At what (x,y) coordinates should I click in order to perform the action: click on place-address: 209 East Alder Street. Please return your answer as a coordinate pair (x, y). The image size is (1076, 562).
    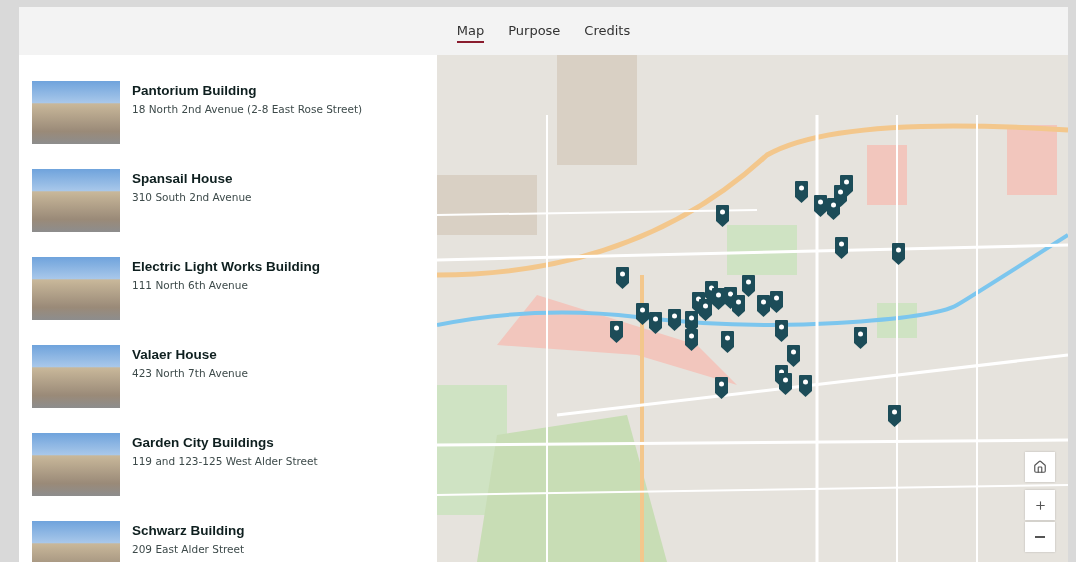
    Looking at the image, I should click on (188, 549).